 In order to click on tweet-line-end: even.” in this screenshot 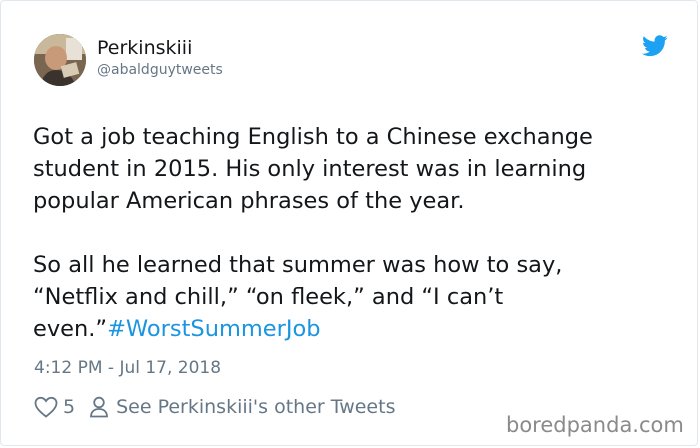, I will do `click(70, 329)`.